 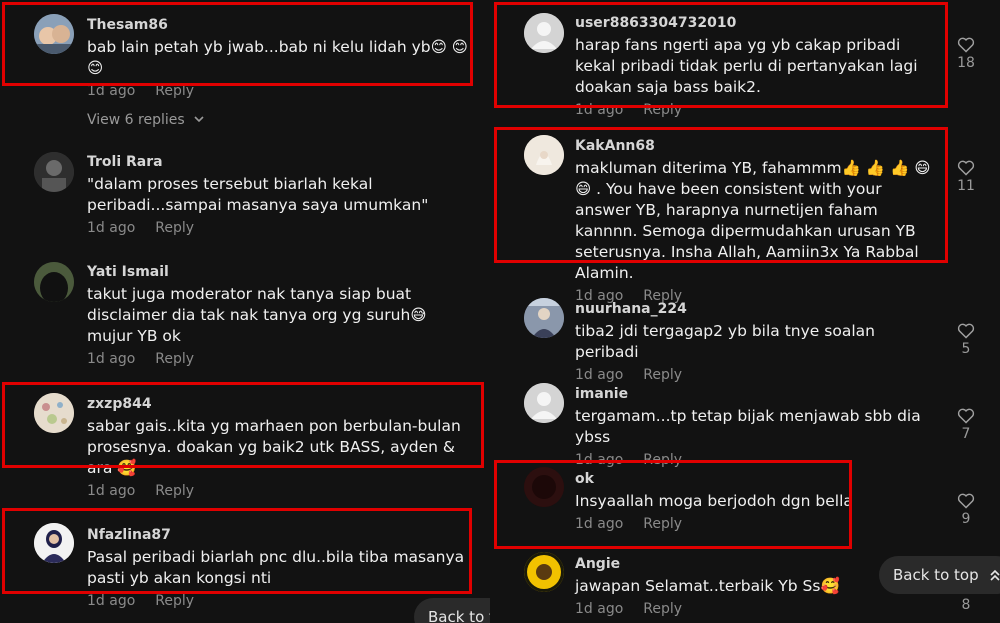 I want to click on like-button: 11, so click(x=966, y=177).